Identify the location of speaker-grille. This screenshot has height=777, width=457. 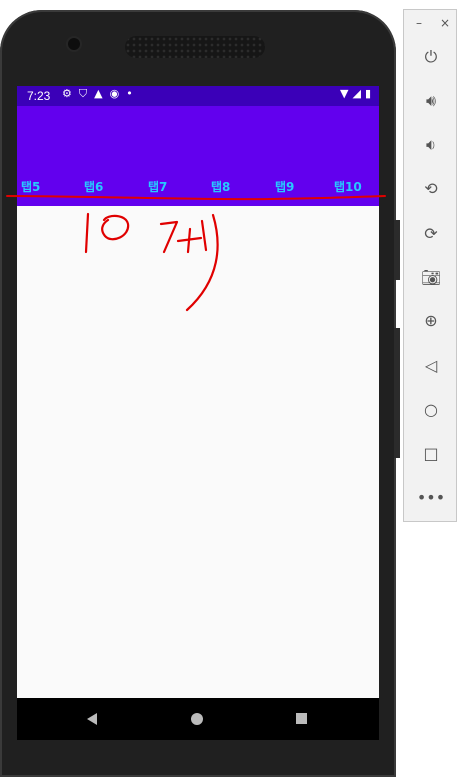
(195, 47).